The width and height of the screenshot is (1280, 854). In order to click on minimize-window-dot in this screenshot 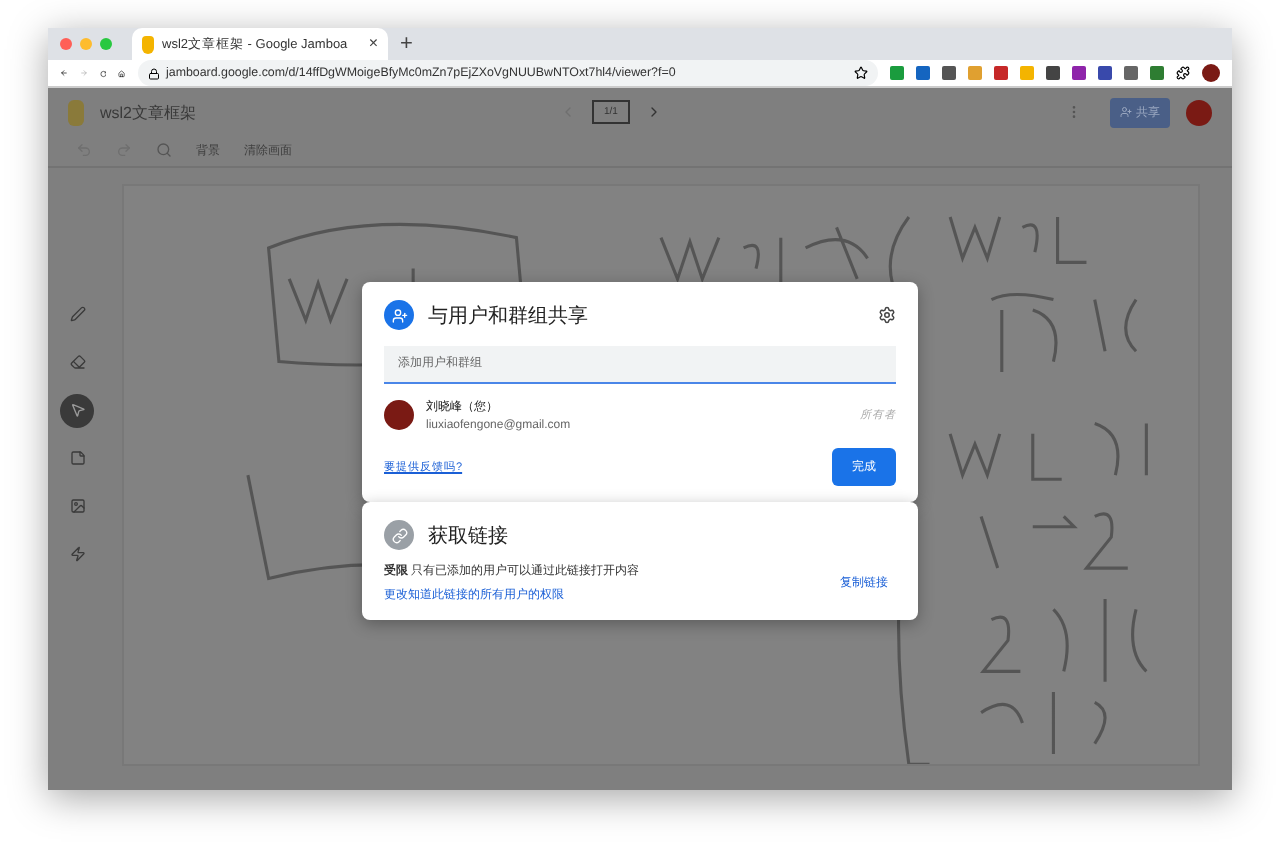, I will do `click(86, 44)`.